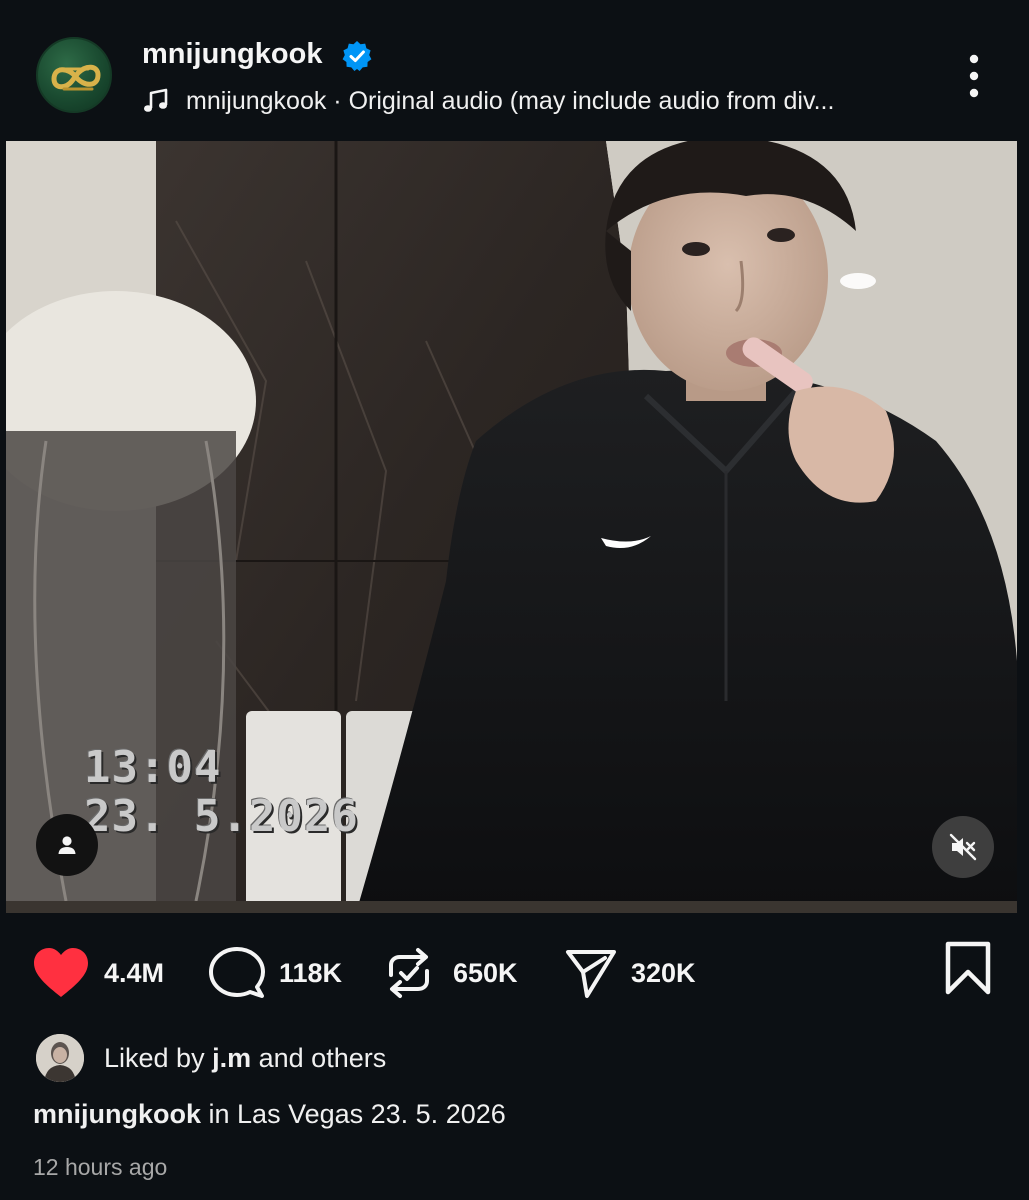  Describe the element at coordinates (221, 816) in the screenshot. I see `overlay-date: 23. 5.2026` at that location.